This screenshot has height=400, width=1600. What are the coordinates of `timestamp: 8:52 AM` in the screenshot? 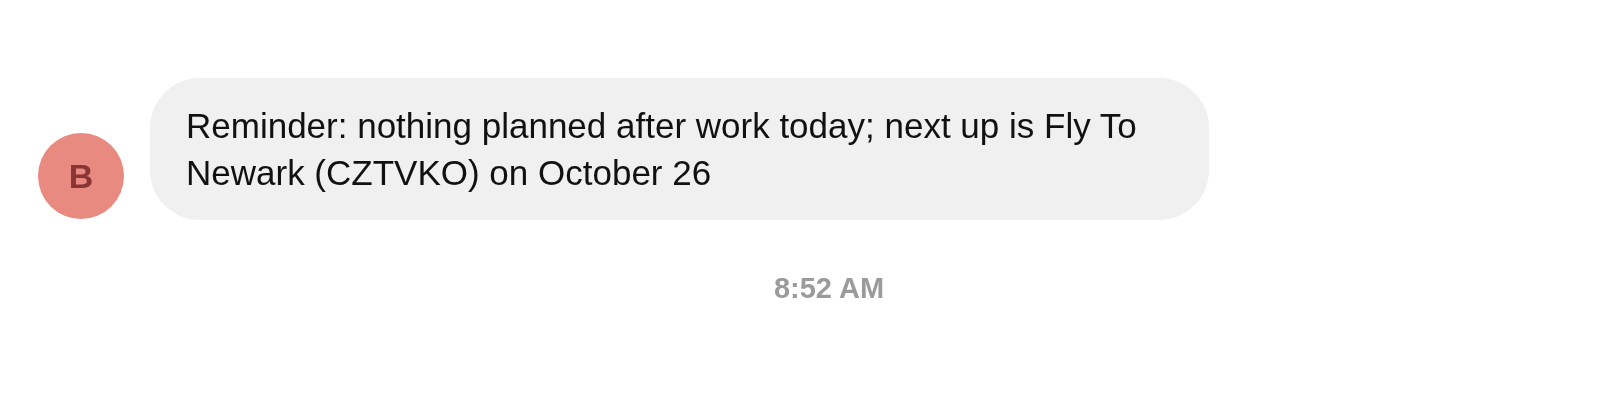 It's located at (829, 288).